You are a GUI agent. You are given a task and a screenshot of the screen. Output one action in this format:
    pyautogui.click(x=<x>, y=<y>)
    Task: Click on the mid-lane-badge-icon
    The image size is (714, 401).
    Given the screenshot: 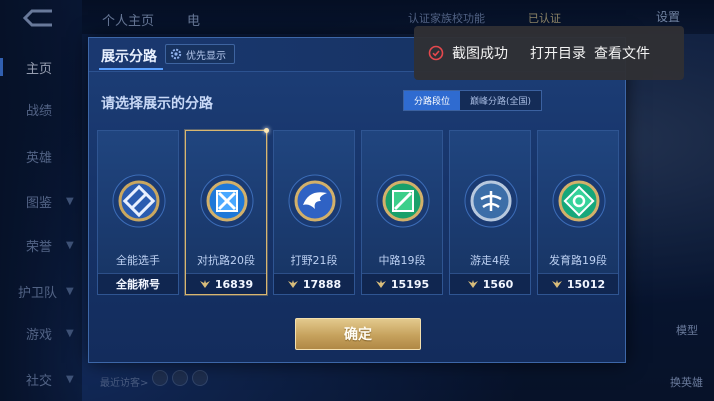 What is the action you would take?
    pyautogui.click(x=403, y=201)
    